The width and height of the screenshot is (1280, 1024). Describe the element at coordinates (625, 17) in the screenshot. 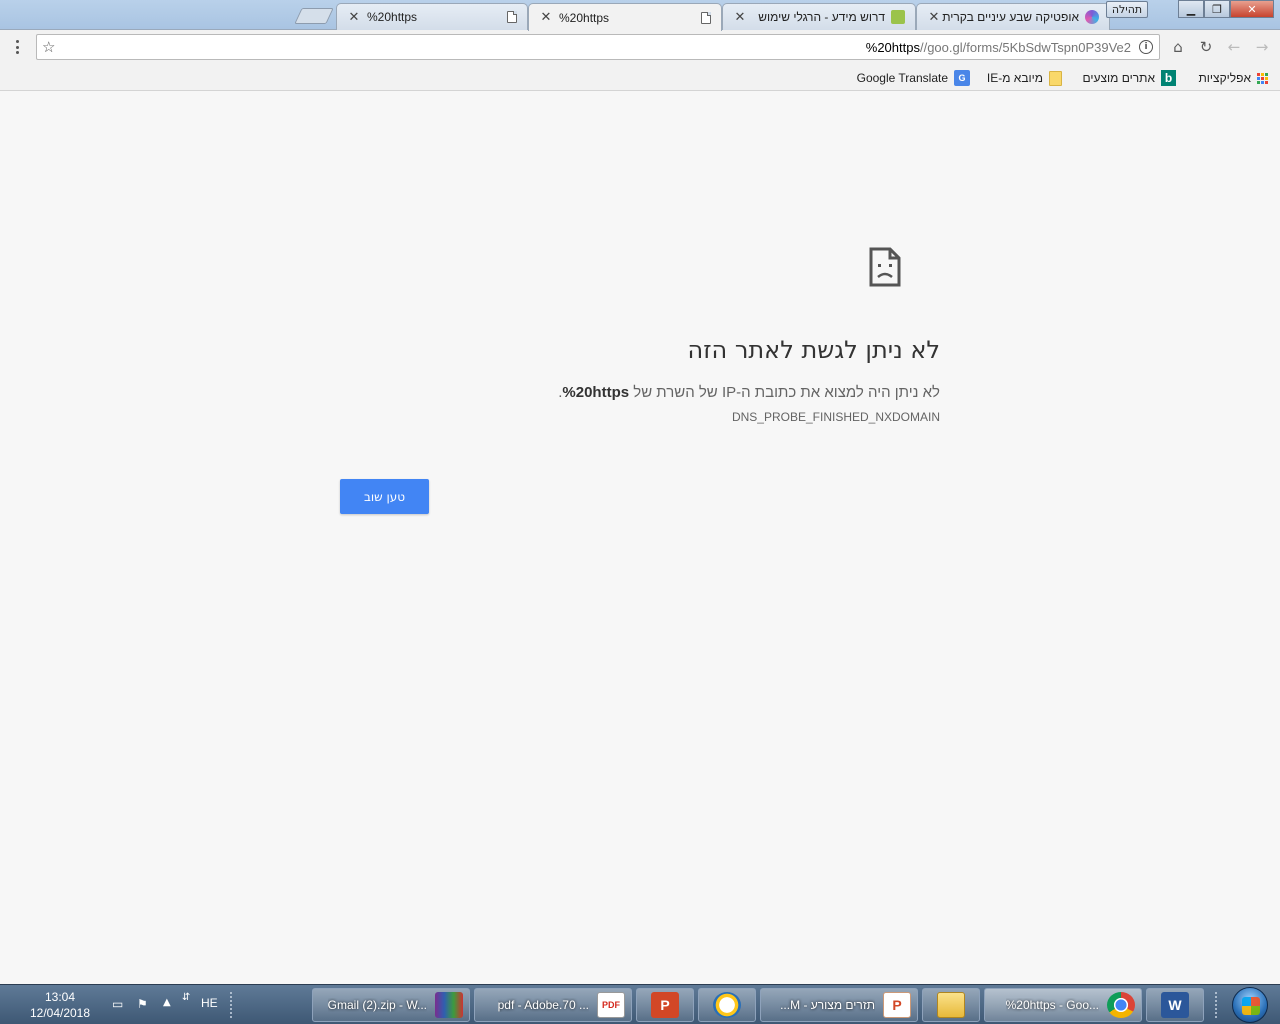

I see `tab-2-active: ✕ %20https` at that location.